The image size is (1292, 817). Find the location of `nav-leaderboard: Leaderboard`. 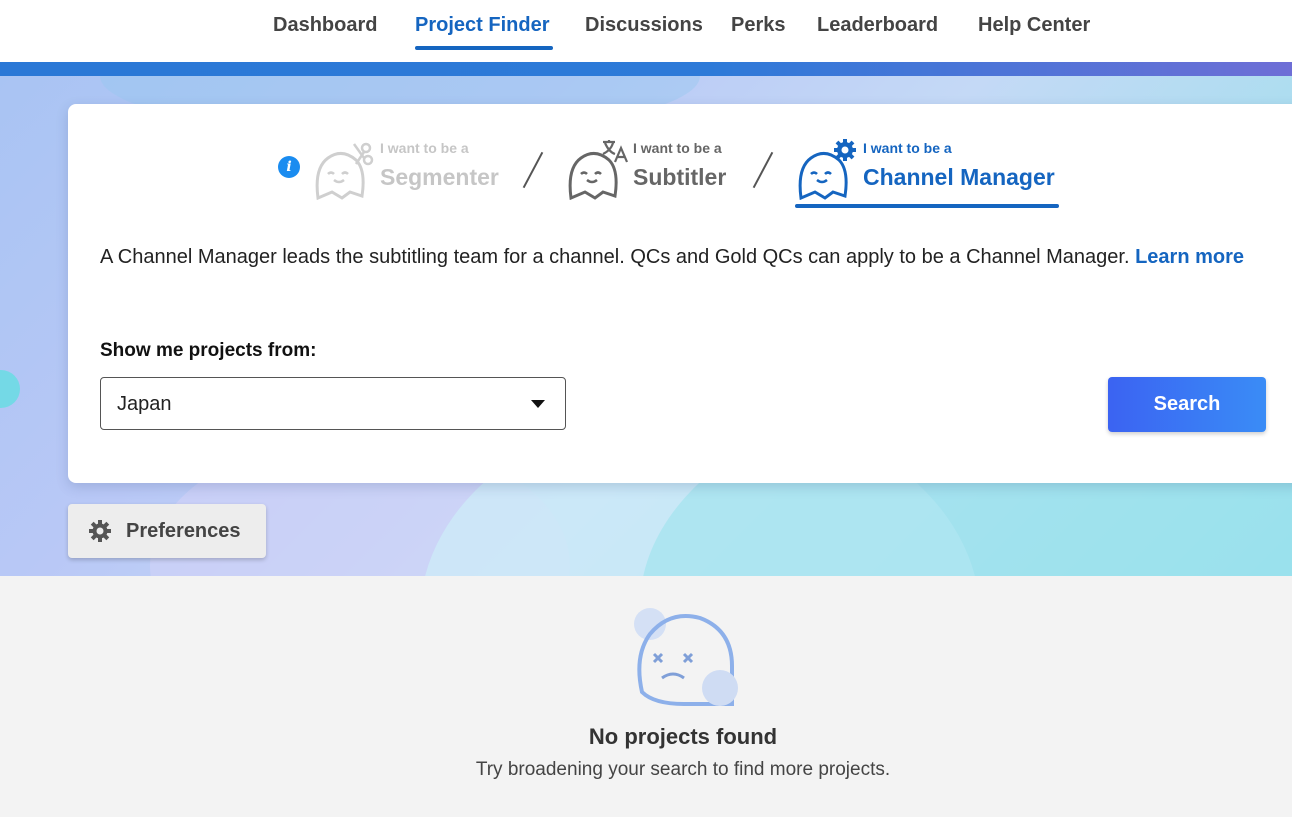

nav-leaderboard: Leaderboard is located at coordinates (877, 25).